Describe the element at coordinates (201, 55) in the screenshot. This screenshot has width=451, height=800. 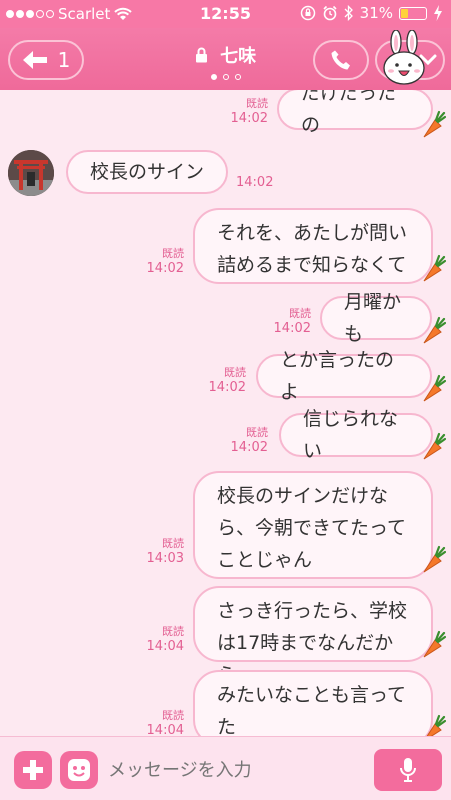
I see `lock-icon` at that location.